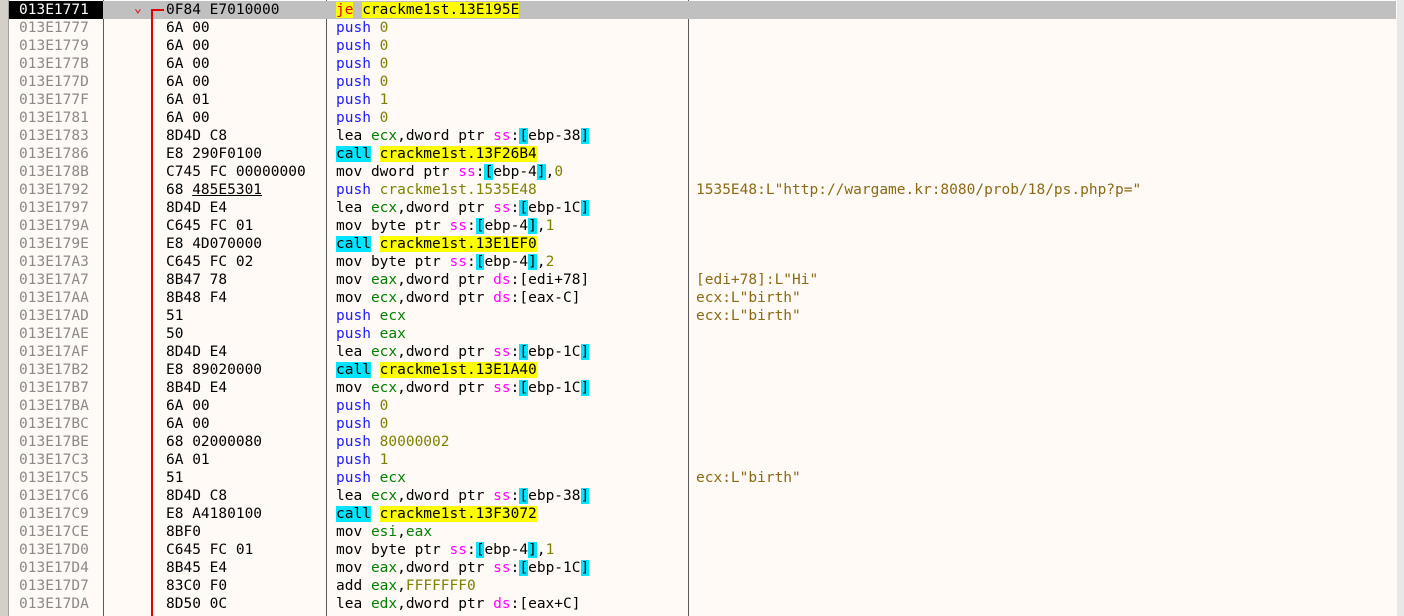  Describe the element at coordinates (55, 154) in the screenshot. I see `address-cell: 013E1786` at that location.